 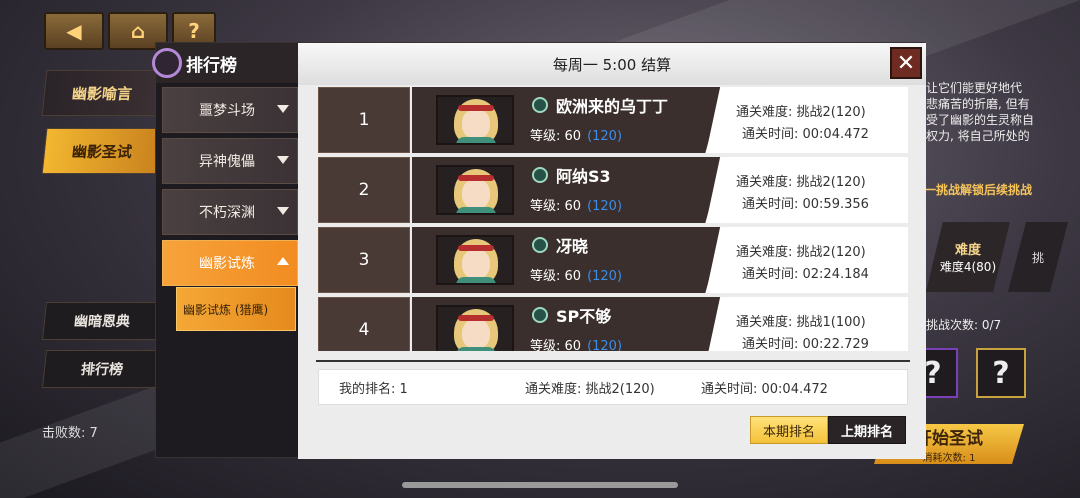 I want to click on clear-info: 通关难度: 挑战2(120) 通关时间: 00:59.356, so click(x=807, y=190).